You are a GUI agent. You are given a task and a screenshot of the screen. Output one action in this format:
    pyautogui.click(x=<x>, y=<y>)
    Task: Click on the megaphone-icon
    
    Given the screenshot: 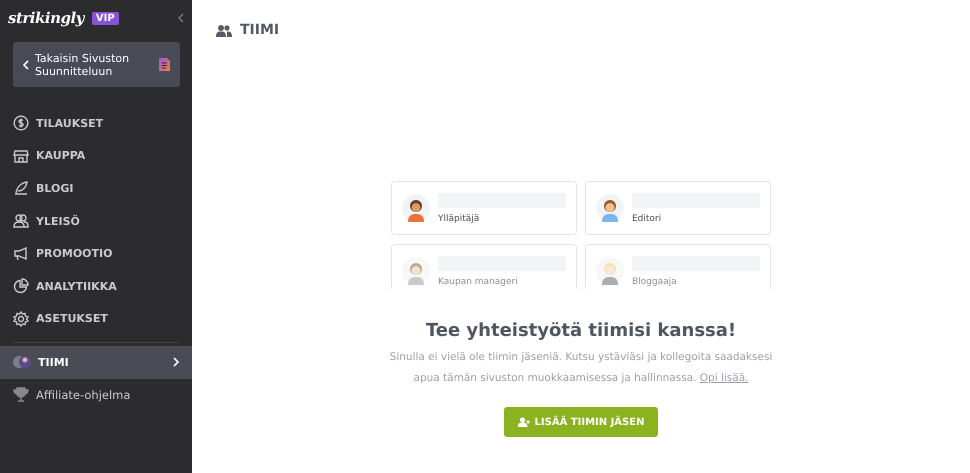 What is the action you would take?
    pyautogui.click(x=21, y=254)
    